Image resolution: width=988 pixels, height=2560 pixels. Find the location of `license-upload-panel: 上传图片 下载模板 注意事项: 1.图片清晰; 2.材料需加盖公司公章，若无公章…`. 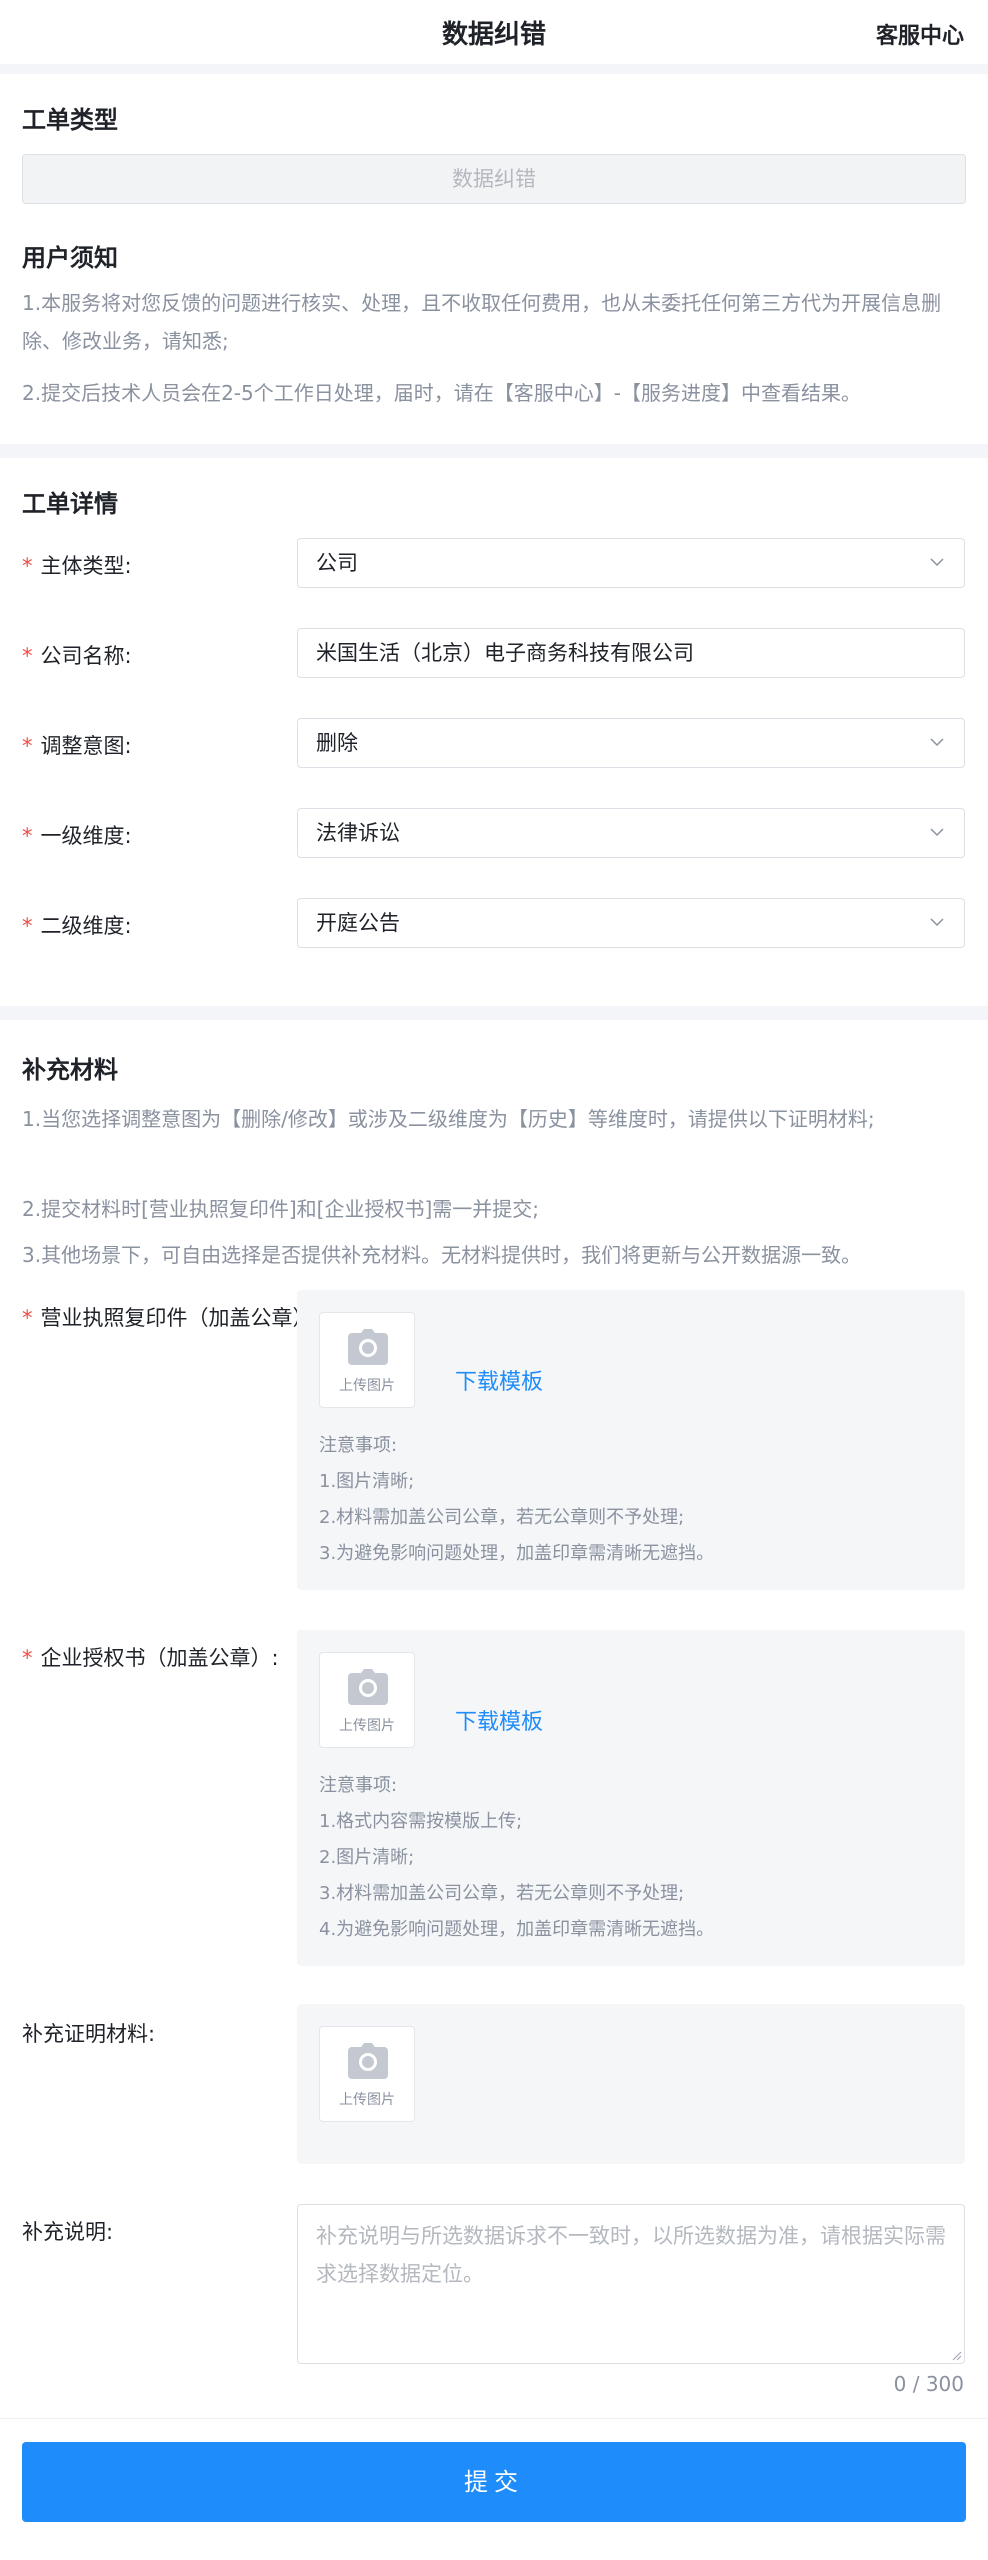

license-upload-panel: 上传图片 下载模板 注意事项: 1.图片清晰; 2.材料需加盖公司公章，若无公章… is located at coordinates (631, 1440).